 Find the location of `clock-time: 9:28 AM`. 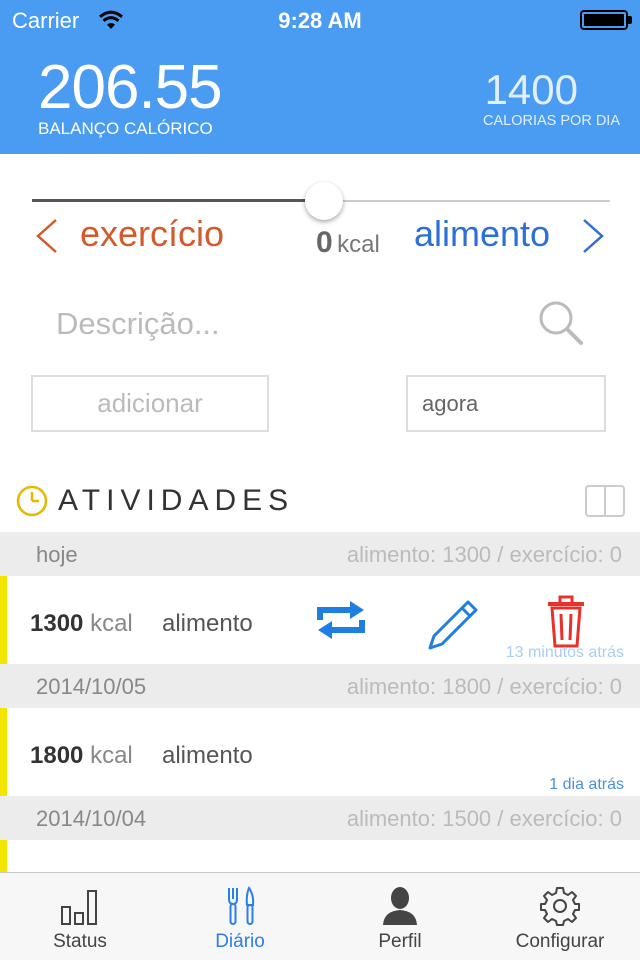

clock-time: 9:28 AM is located at coordinates (320, 20).